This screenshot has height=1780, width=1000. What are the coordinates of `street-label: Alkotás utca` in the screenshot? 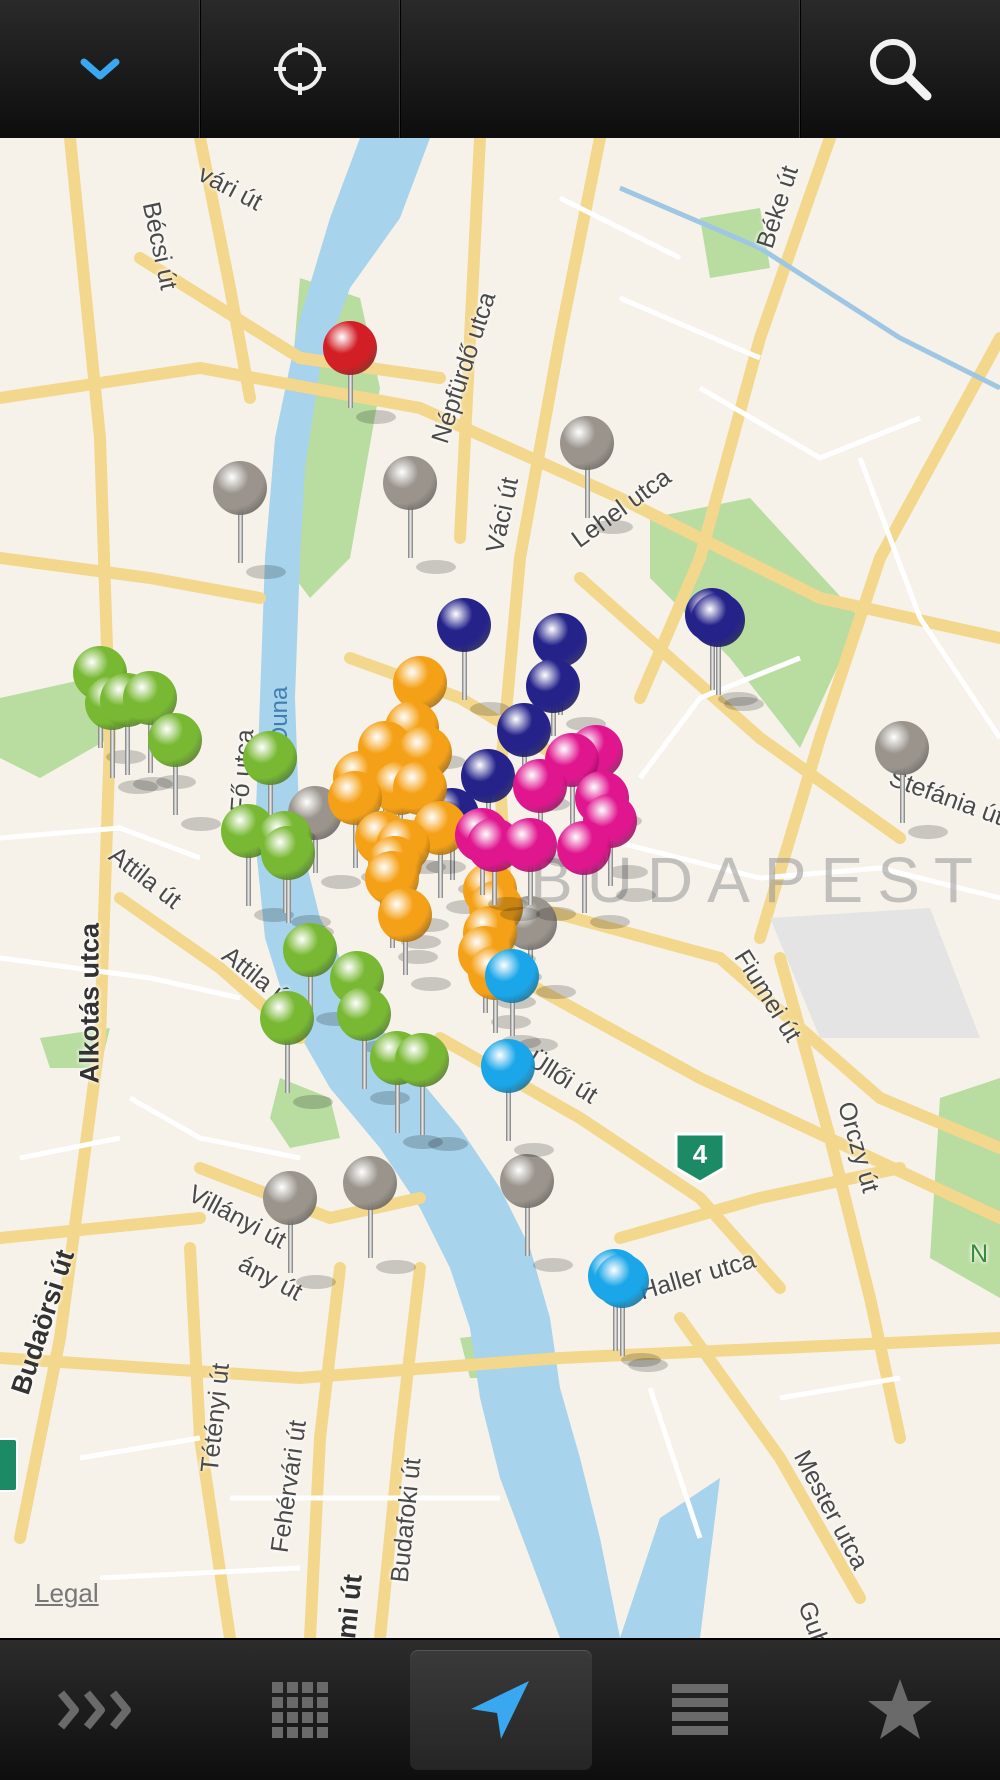 It's located at (89, 1003).